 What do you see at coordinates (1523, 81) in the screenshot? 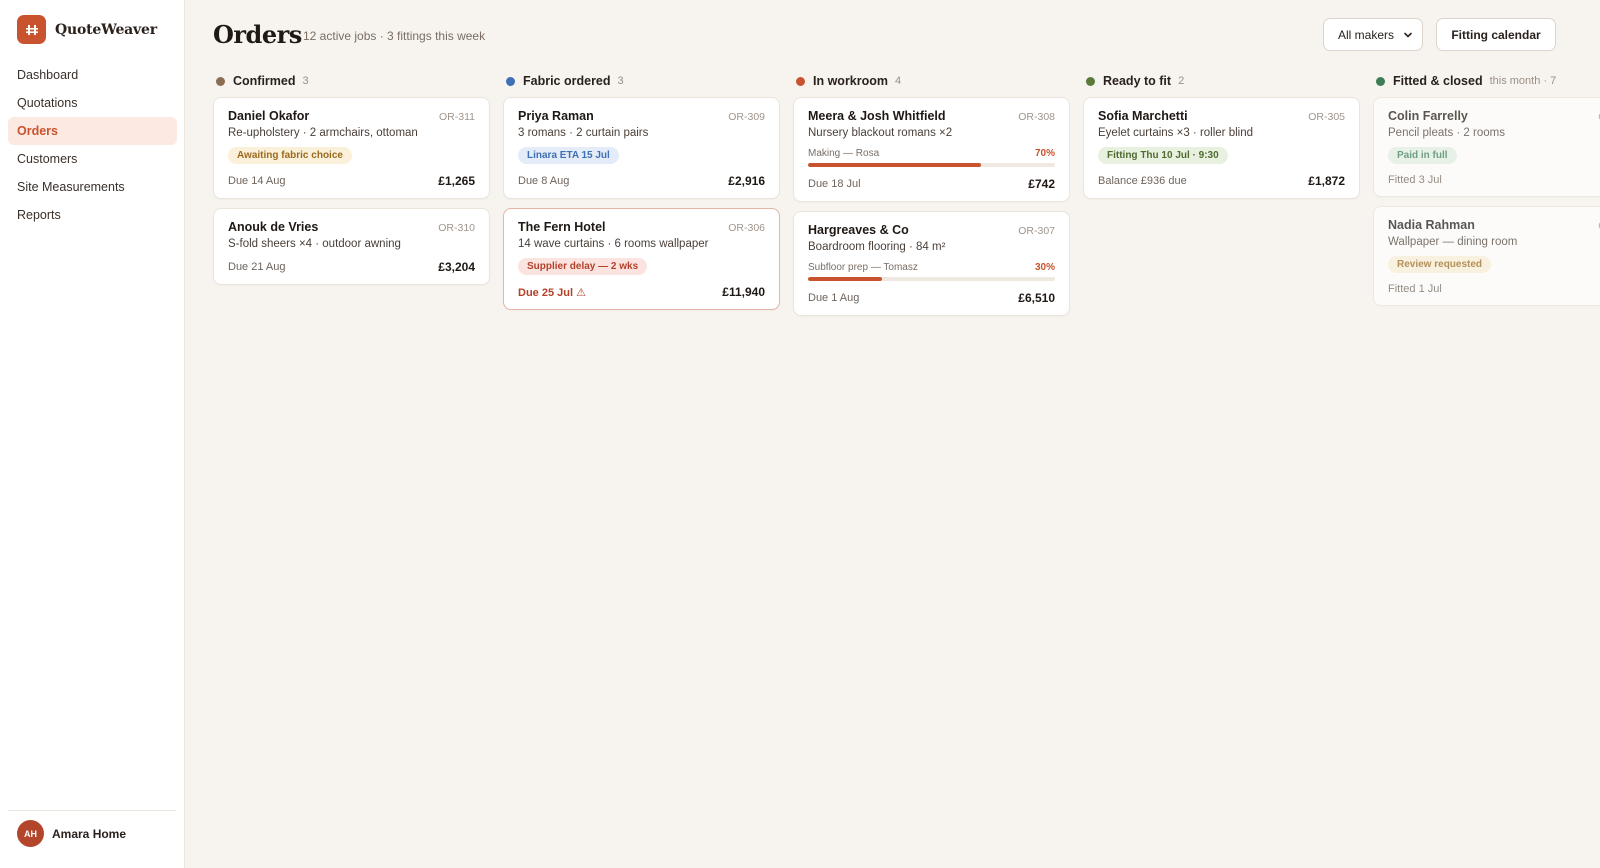
I see `column-count: this month · 7` at bounding box center [1523, 81].